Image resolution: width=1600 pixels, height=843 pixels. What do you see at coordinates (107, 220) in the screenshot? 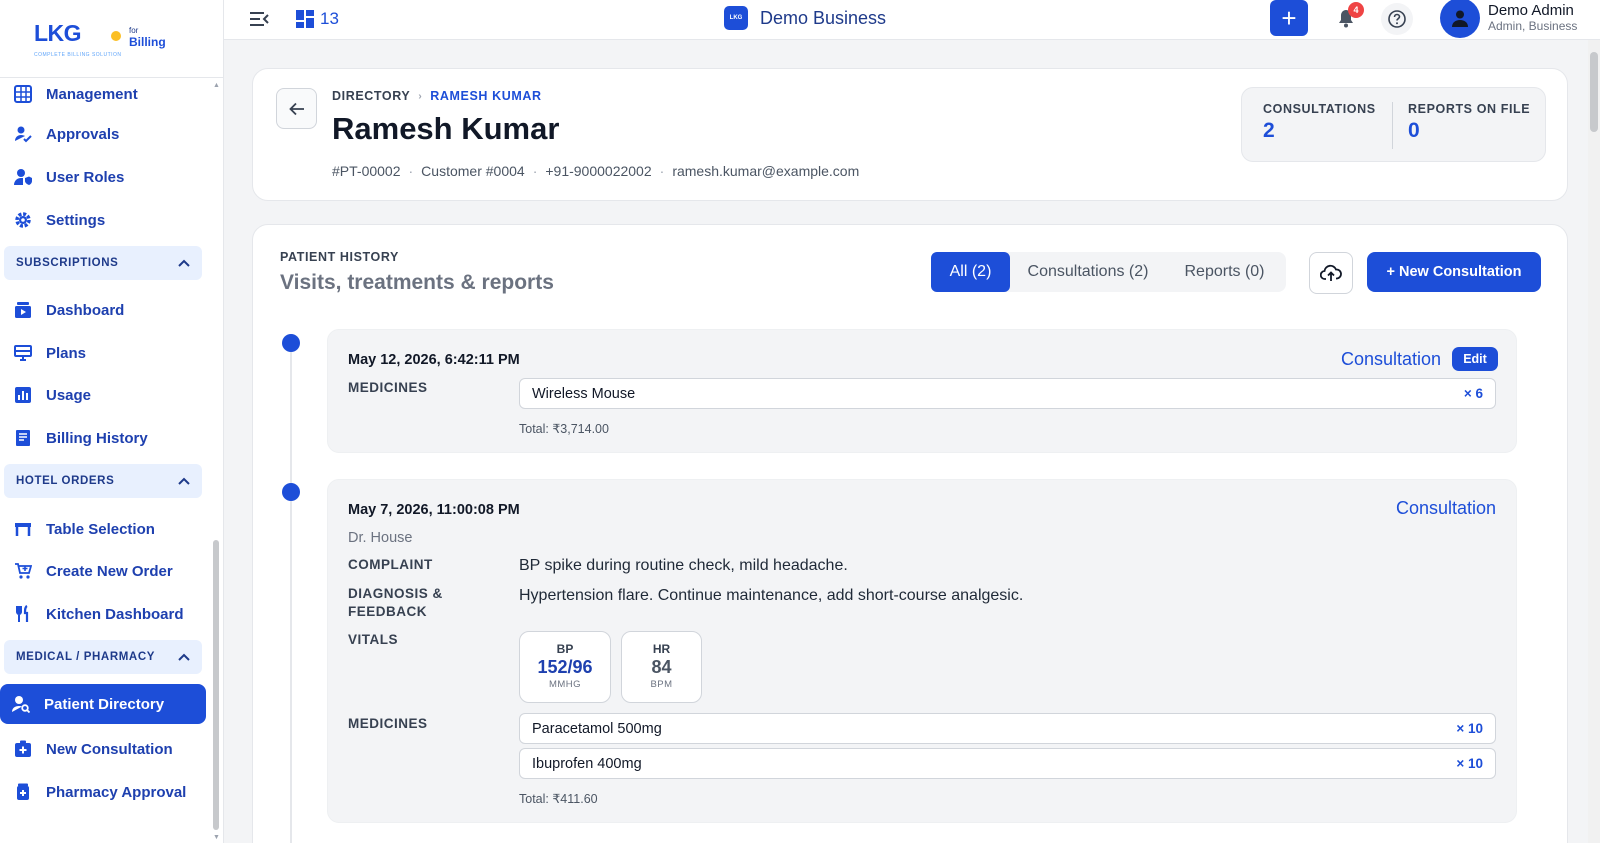
I see `sidebar-item-settings: Settings` at bounding box center [107, 220].